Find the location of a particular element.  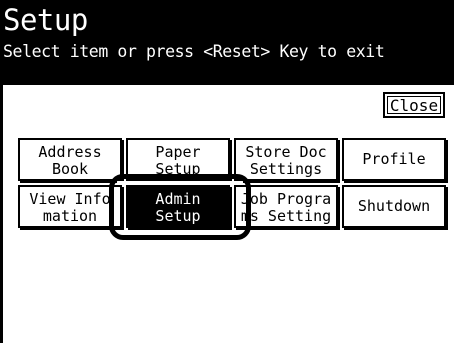

admin-setup-button: Admin Setup is located at coordinates (178, 206).